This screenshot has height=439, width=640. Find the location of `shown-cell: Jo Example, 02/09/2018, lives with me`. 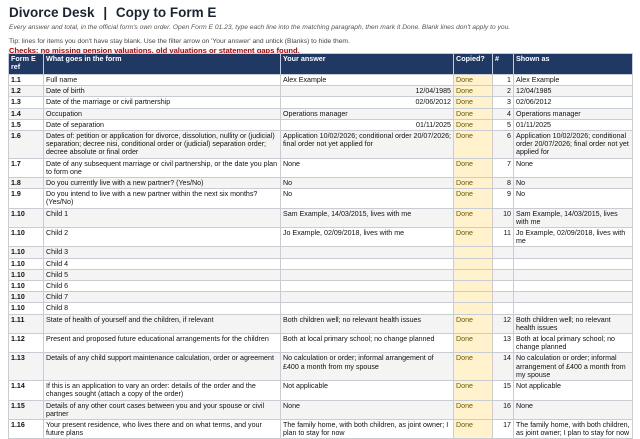

shown-cell: Jo Example, 02/09/2018, lives with me is located at coordinates (573, 237).